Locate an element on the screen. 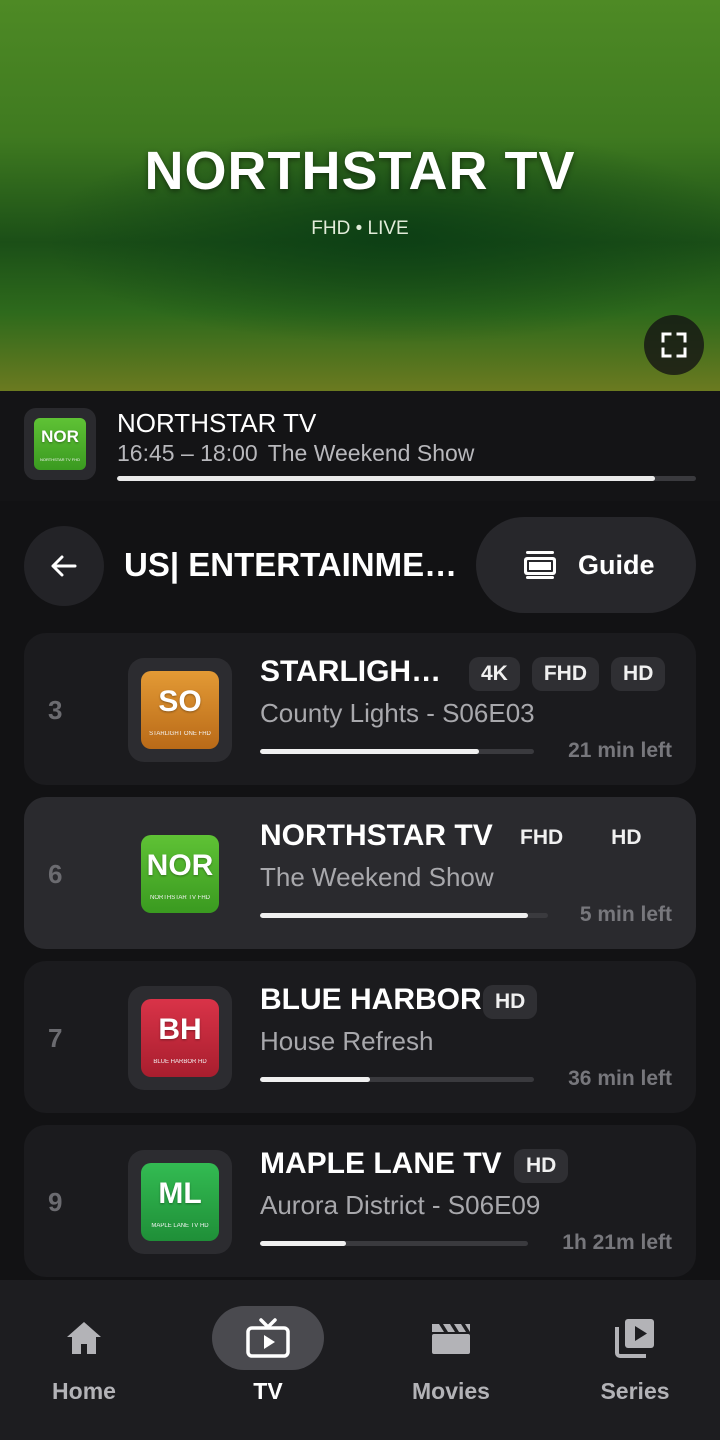 This screenshot has height=1440, width=720. back-button is located at coordinates (64, 566).